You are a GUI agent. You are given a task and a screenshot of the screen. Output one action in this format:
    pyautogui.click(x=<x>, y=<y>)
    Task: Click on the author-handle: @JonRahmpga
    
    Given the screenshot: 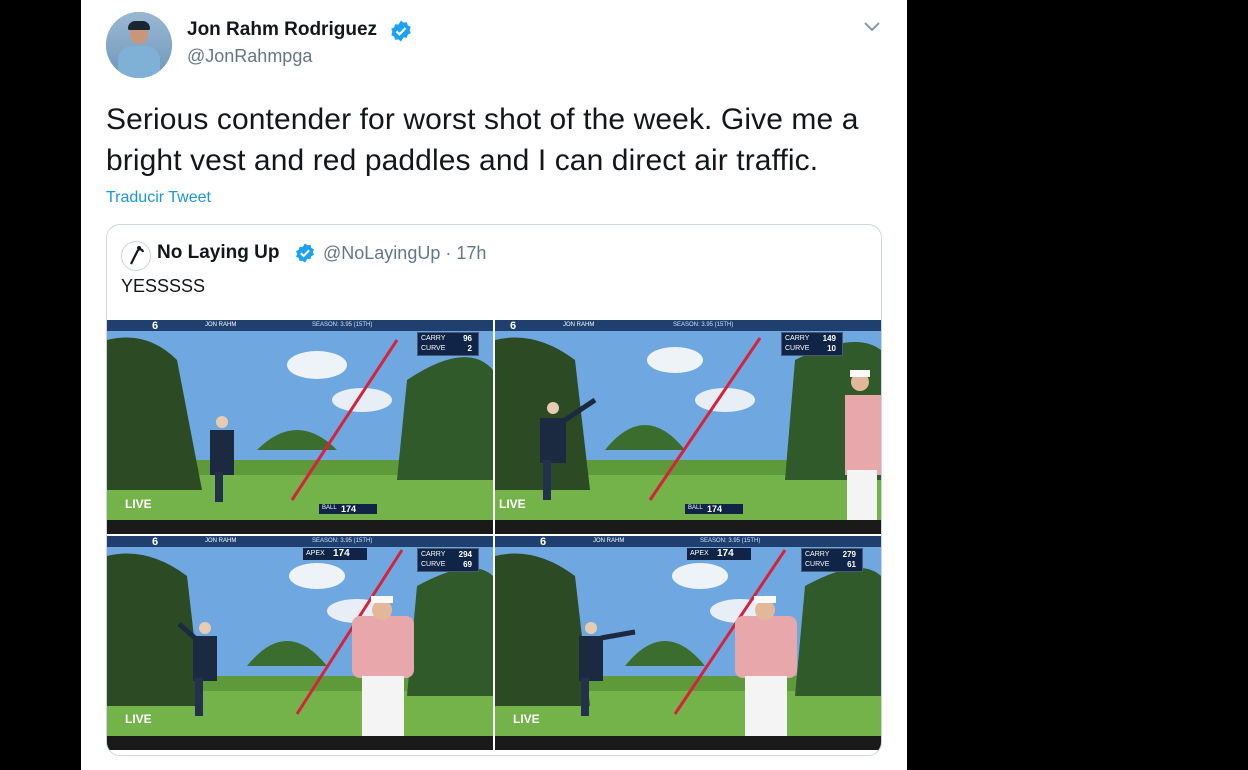 What is the action you would take?
    pyautogui.click(x=249, y=56)
    